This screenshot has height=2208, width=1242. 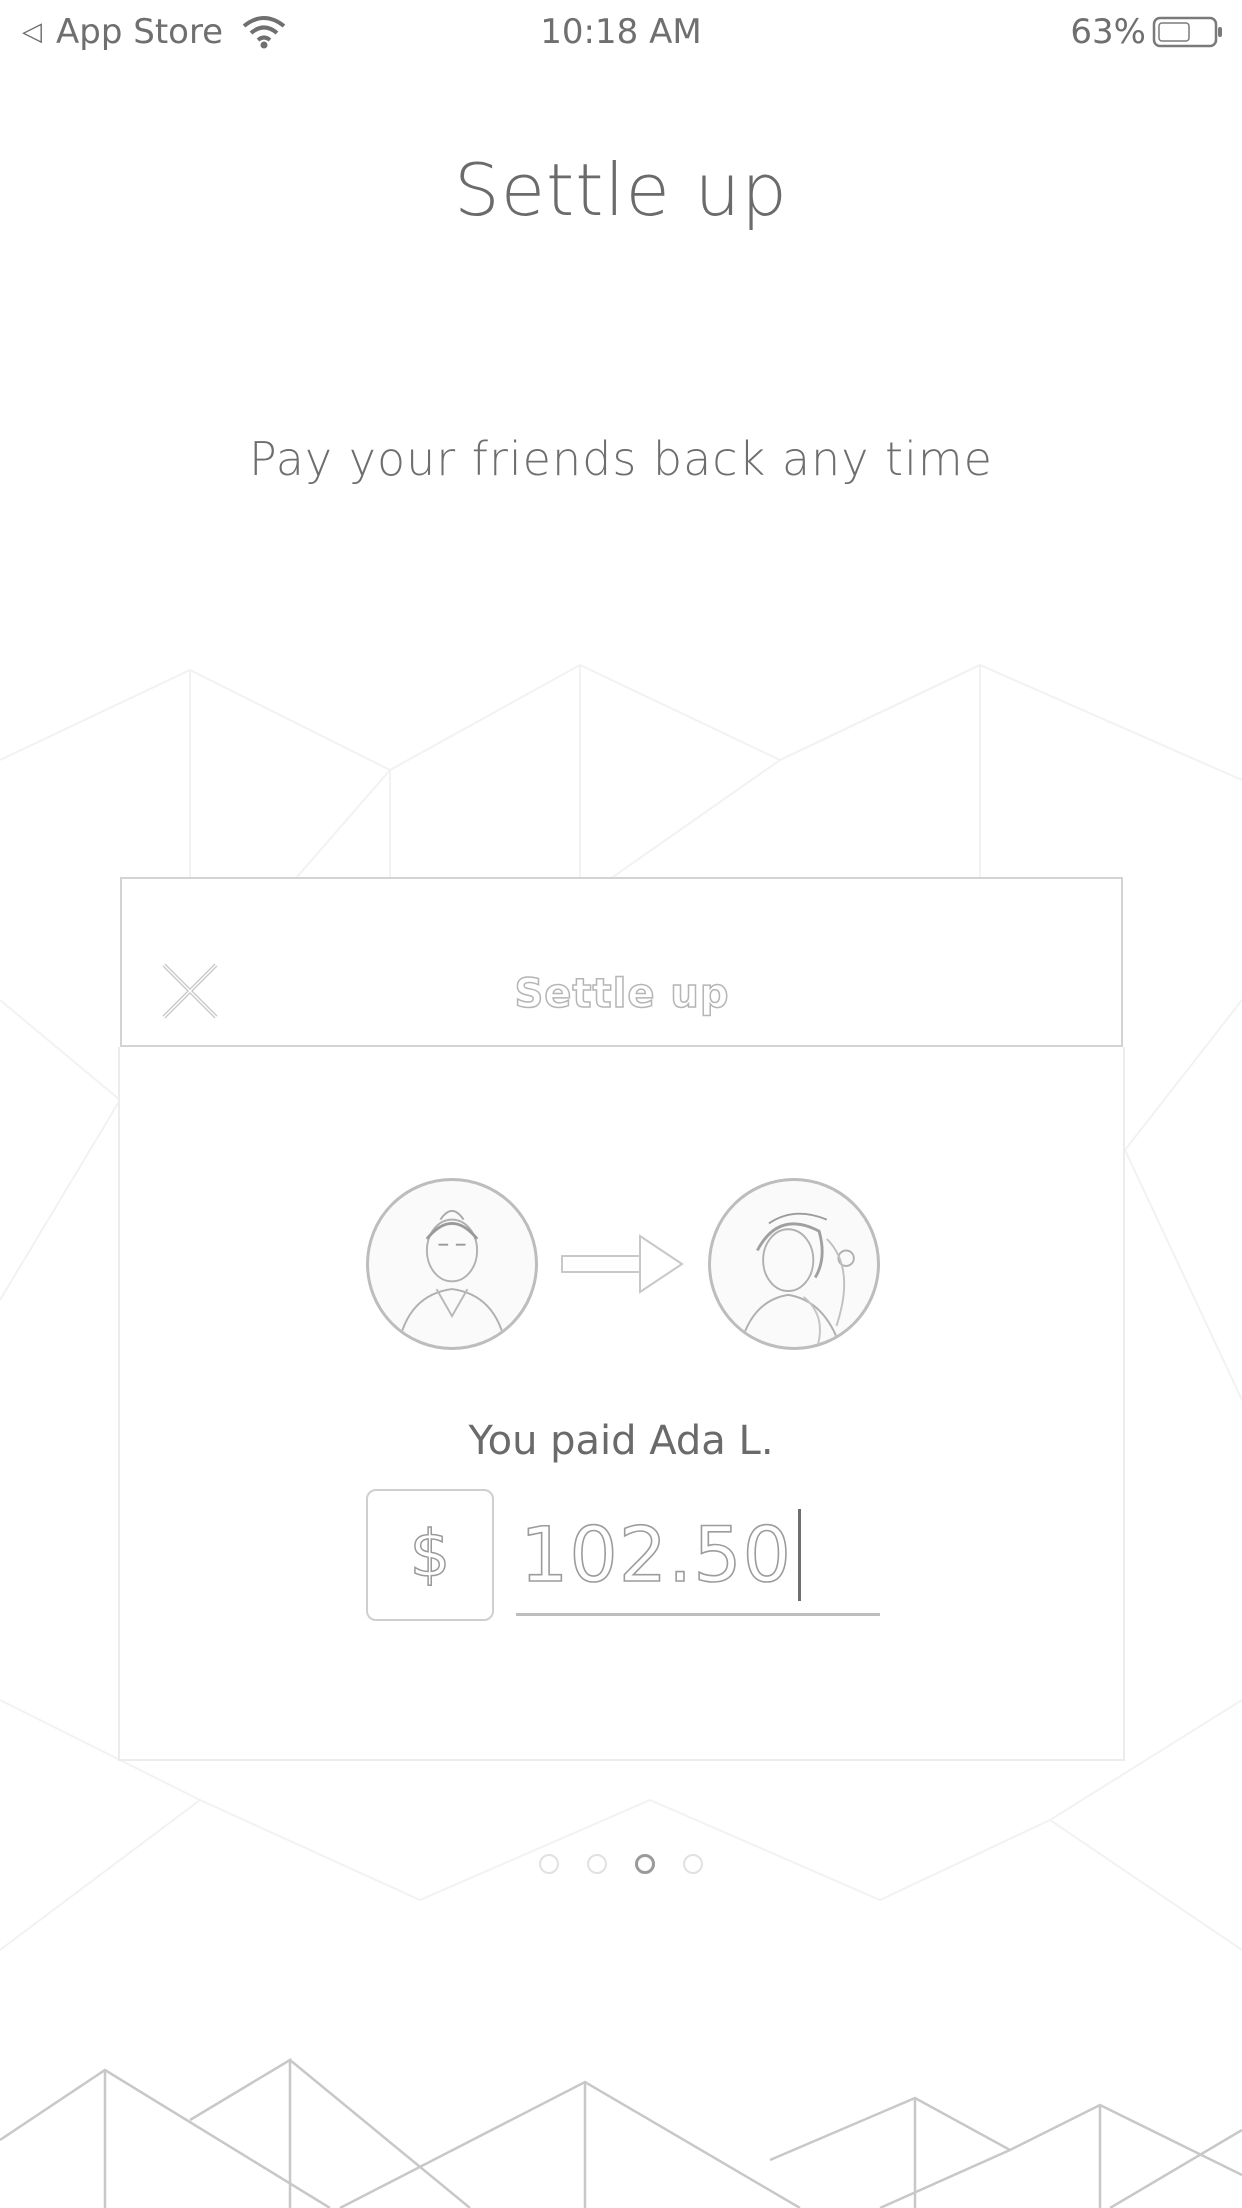 I want to click on battery-icon, so click(x=1187, y=32).